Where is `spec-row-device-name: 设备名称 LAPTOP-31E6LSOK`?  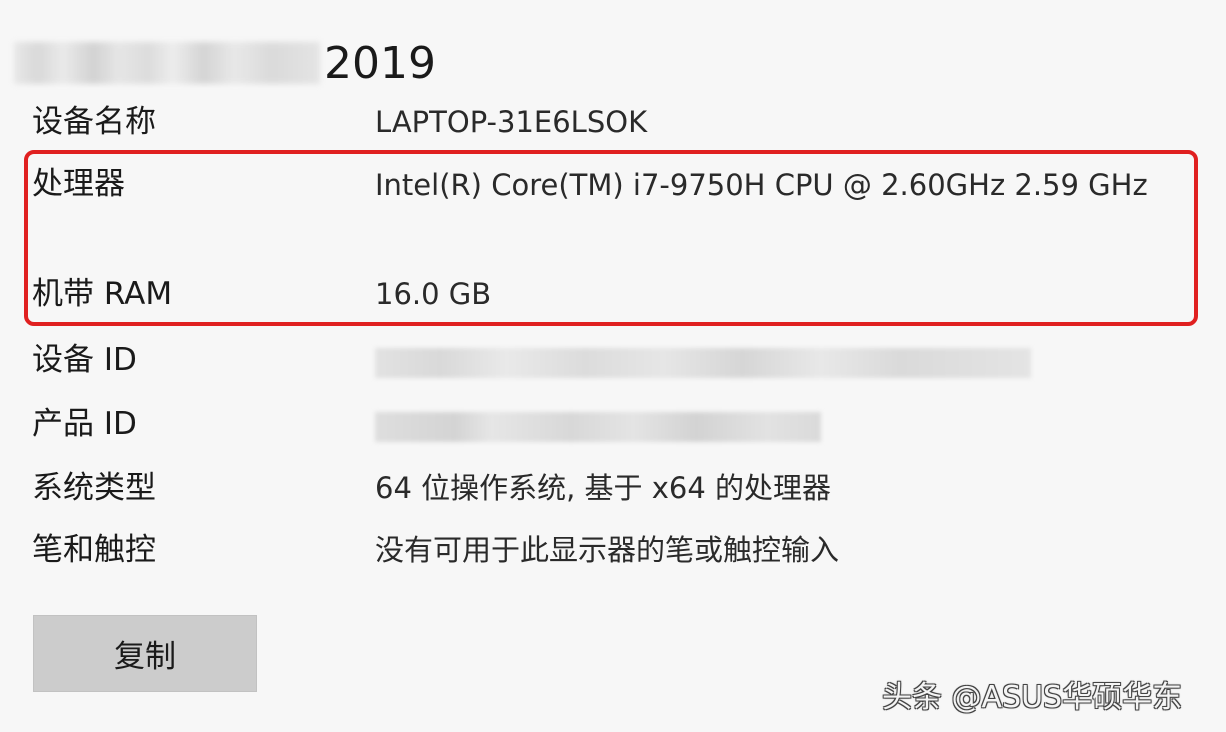
spec-row-device-name: 设备名称 LAPTOP-31E6LSOK is located at coordinates (612, 124).